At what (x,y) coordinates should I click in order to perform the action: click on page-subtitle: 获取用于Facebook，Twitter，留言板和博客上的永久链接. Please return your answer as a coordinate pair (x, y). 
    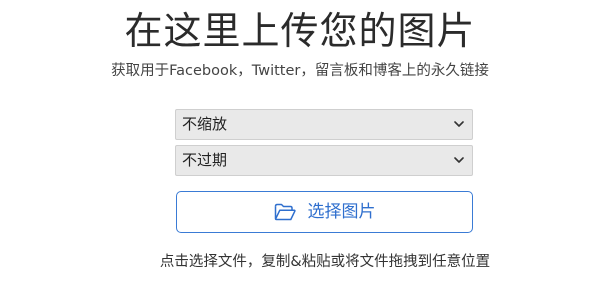
    Looking at the image, I should click on (300, 71).